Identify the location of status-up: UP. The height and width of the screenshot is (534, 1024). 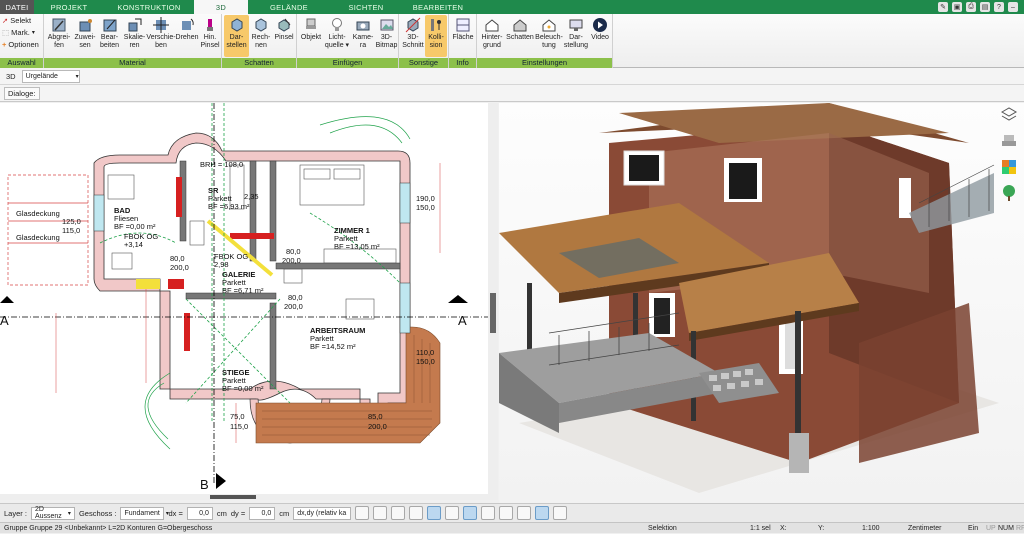
(991, 528).